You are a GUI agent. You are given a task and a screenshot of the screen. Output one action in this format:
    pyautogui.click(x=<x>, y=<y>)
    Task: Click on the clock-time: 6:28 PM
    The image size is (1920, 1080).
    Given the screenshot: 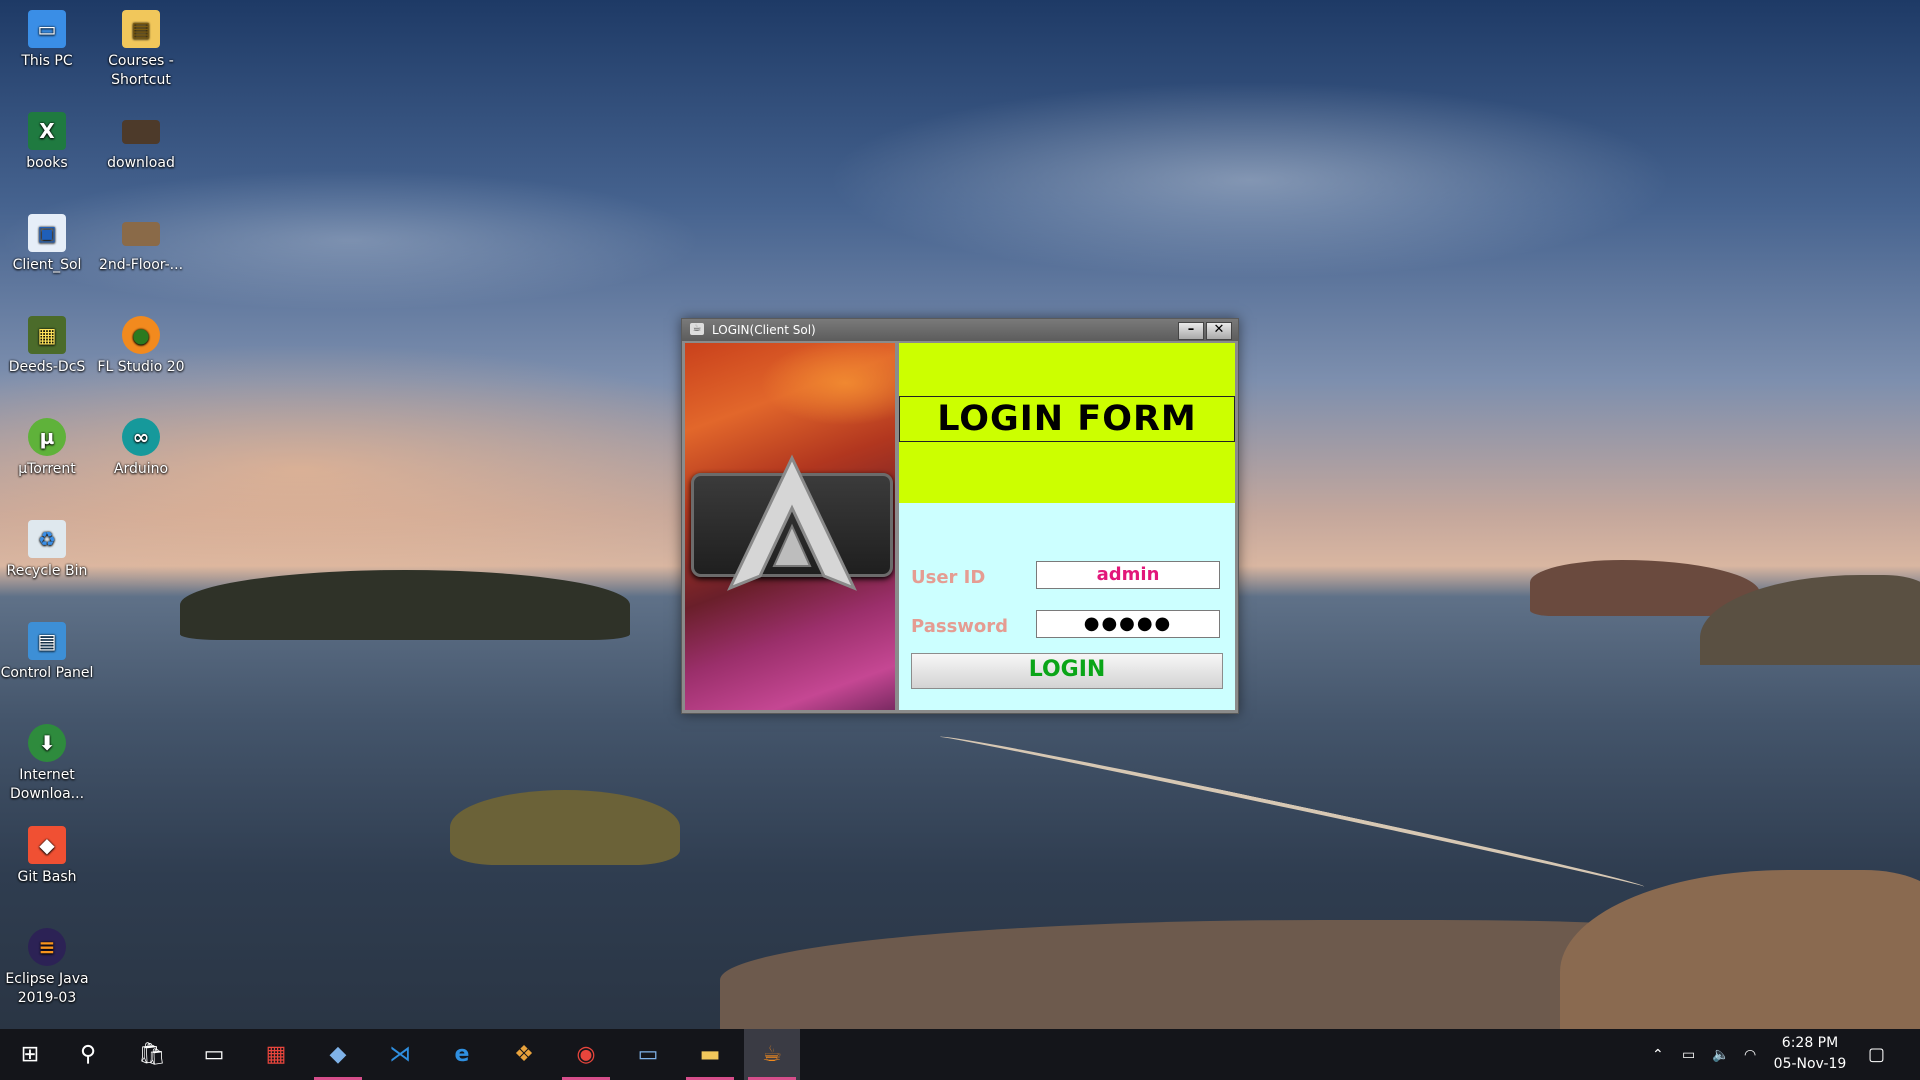 What is the action you would take?
    pyautogui.click(x=1810, y=1043)
    